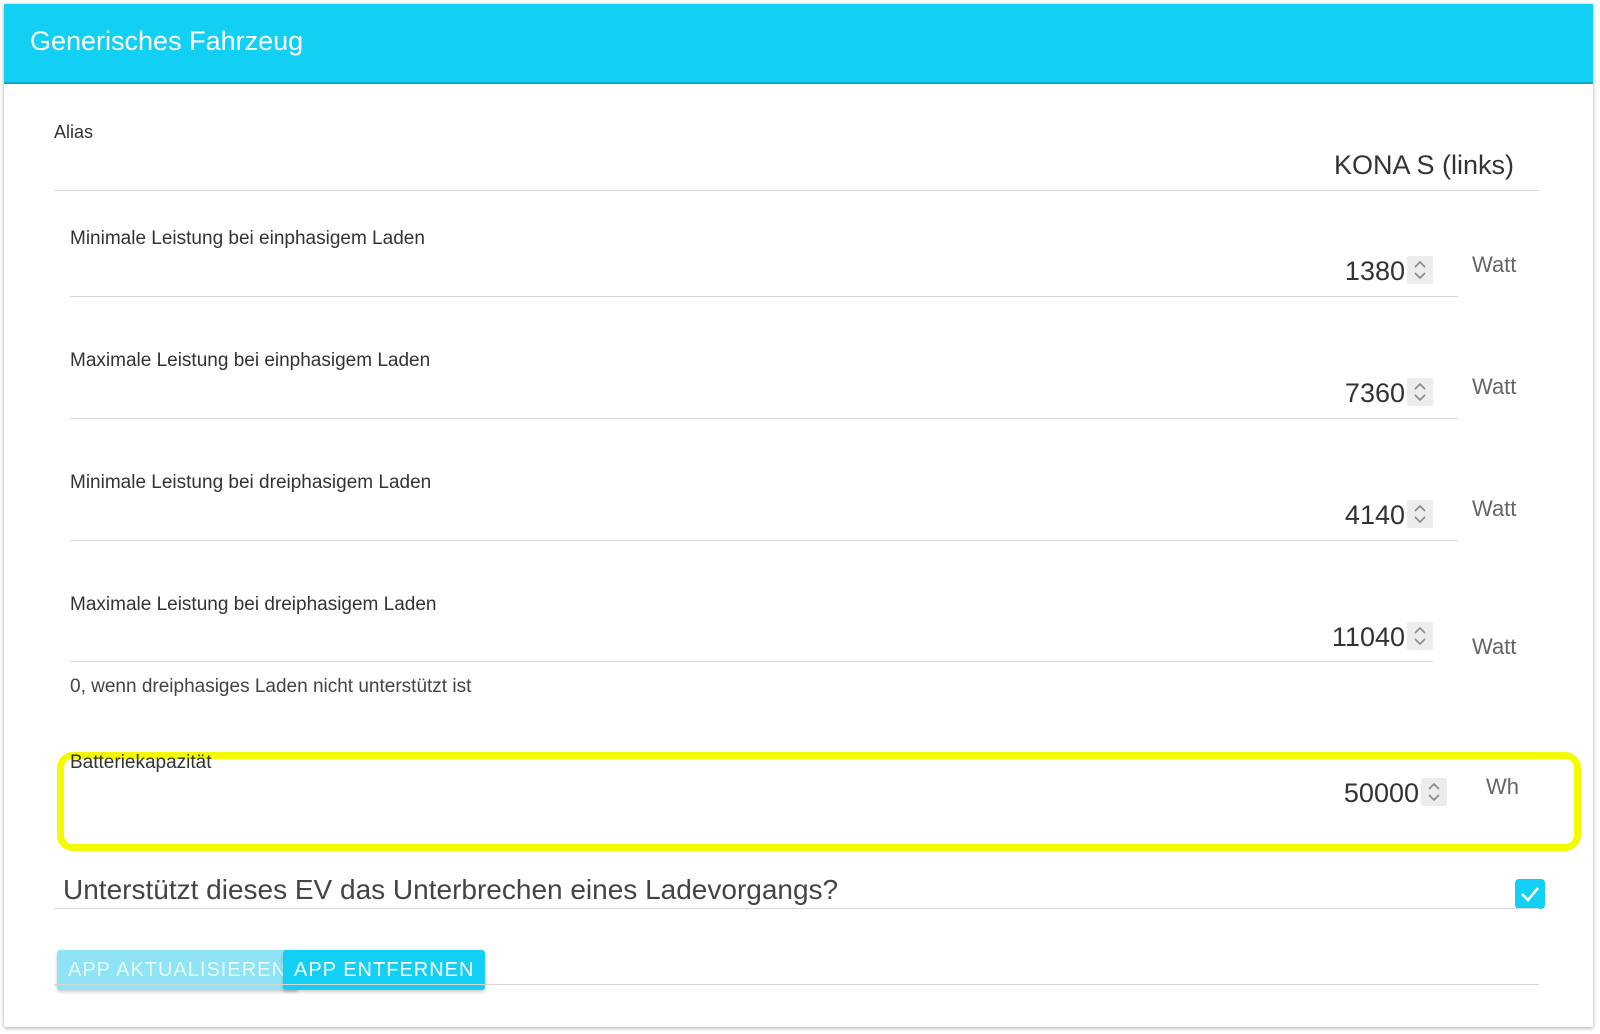 Image resolution: width=1600 pixels, height=1034 pixels. I want to click on interrupt-checkbox, so click(1530, 894).